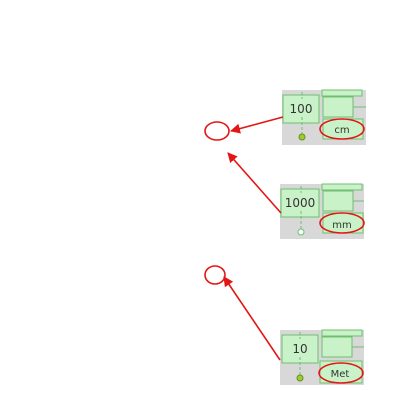 This screenshot has width=400, height=413. What do you see at coordinates (340, 374) in the screenshot?
I see `unit-label: Met` at bounding box center [340, 374].